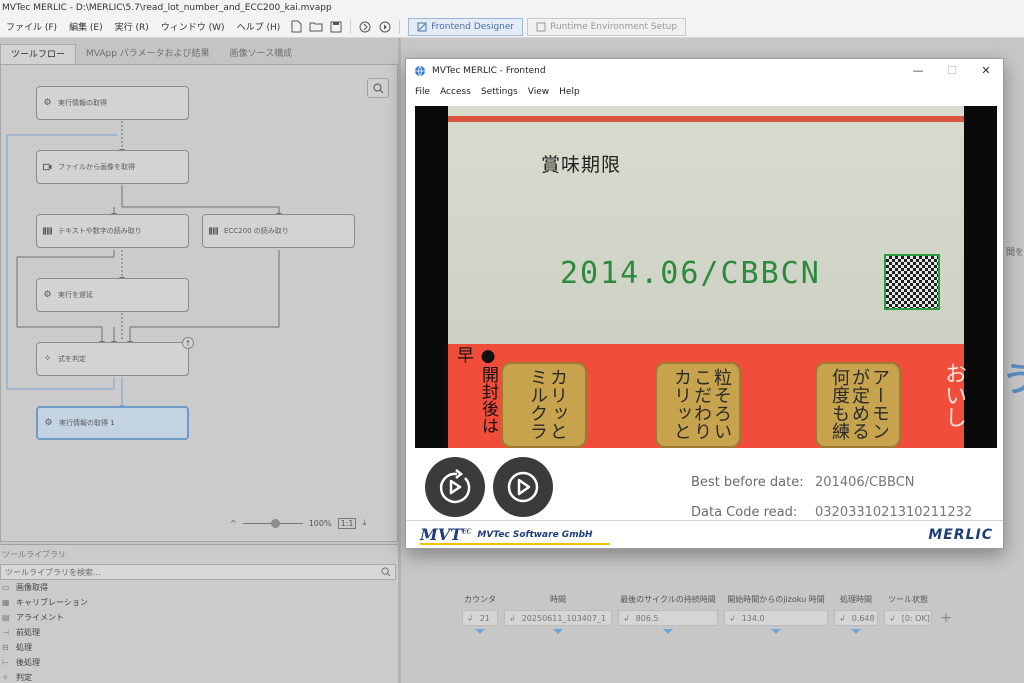  I want to click on continuous-run-button, so click(523, 487).